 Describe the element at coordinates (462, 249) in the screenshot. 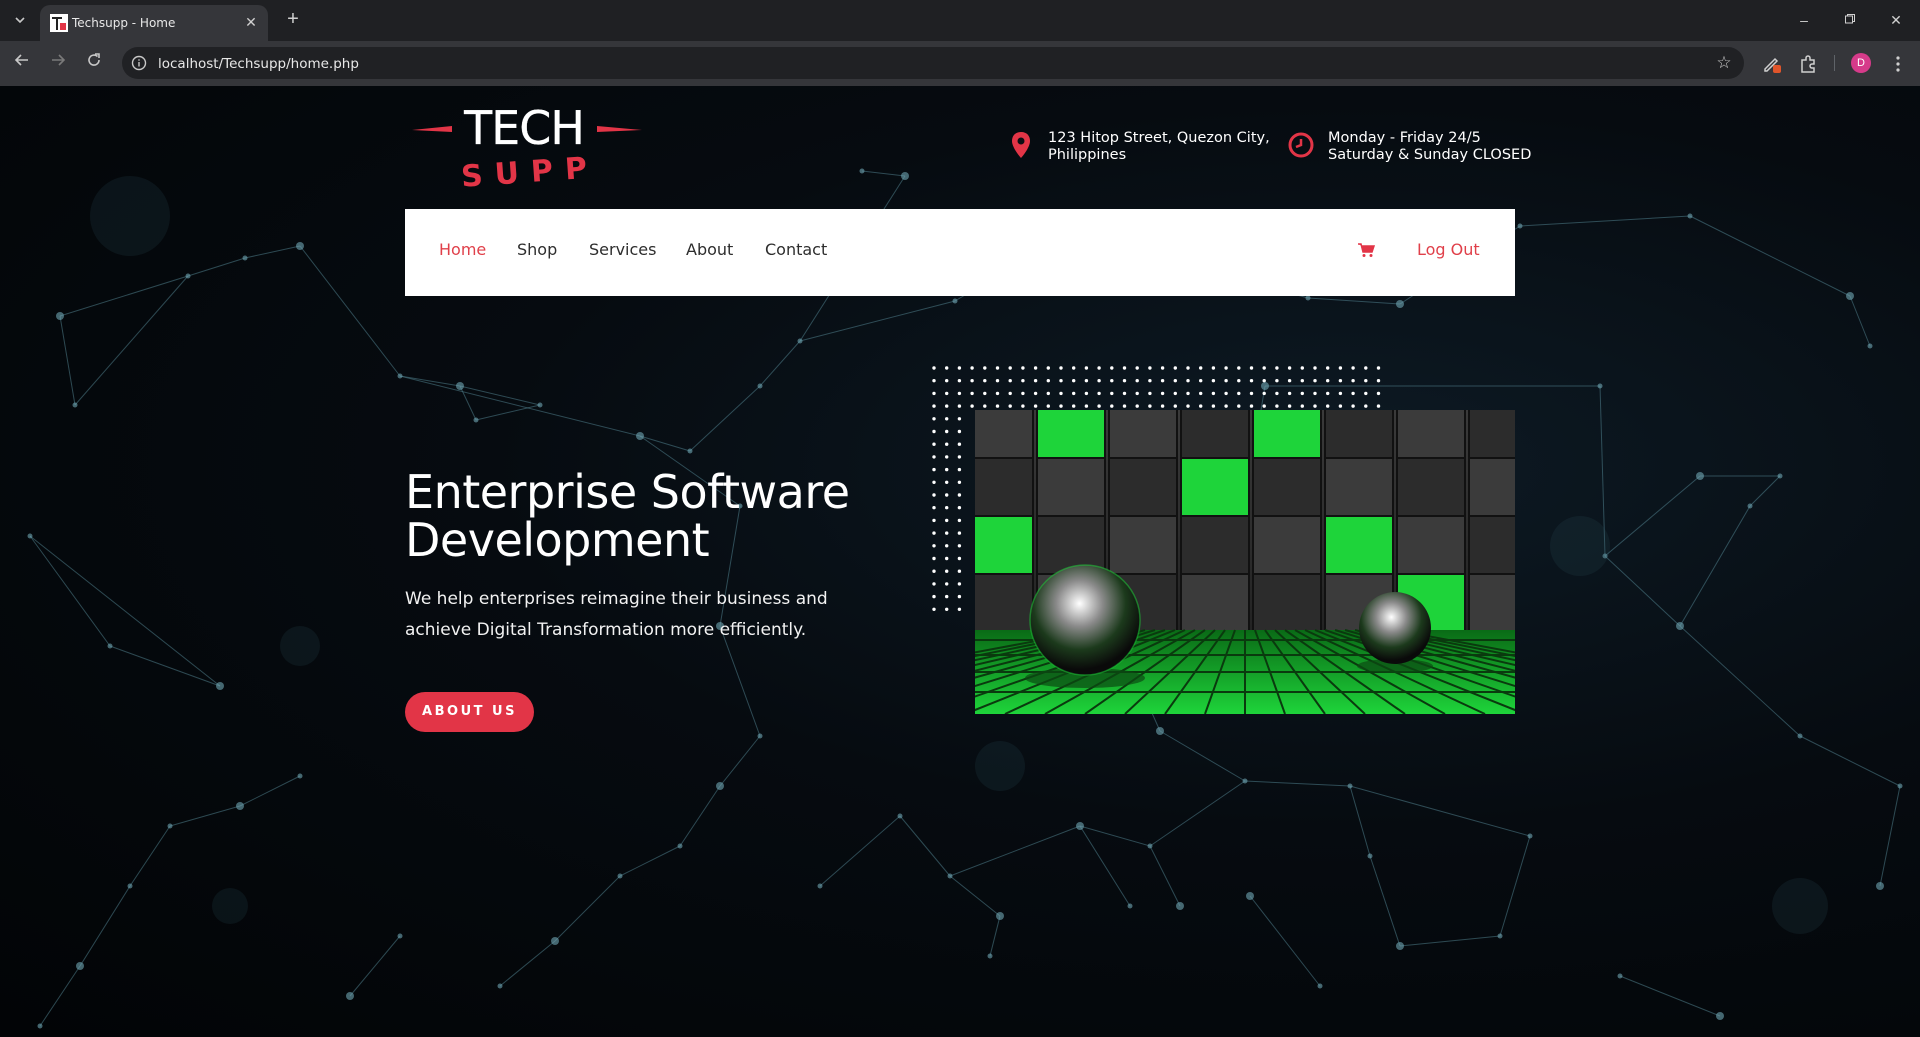

I see `nav-item-home: Home` at that location.